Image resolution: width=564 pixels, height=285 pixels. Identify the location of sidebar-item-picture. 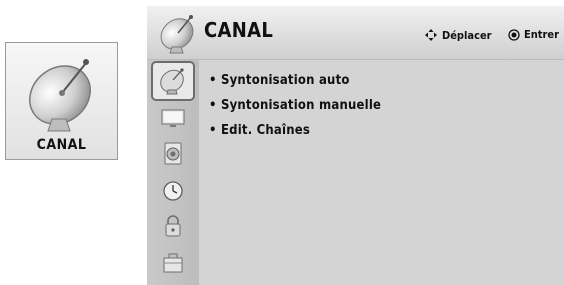
(173, 118).